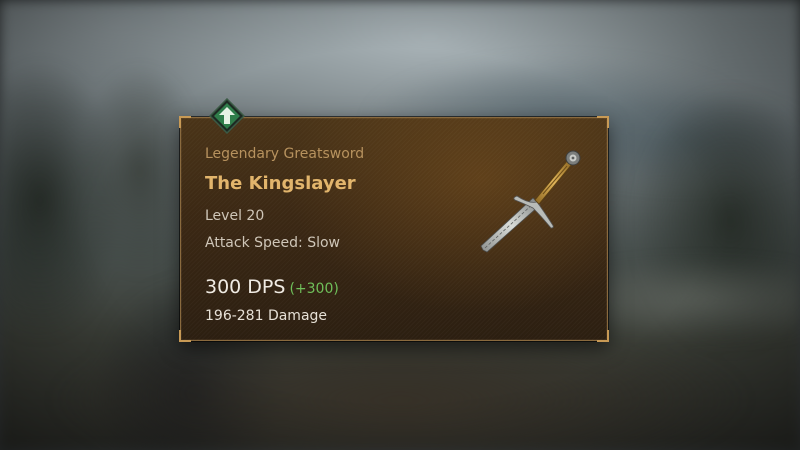 The image size is (800, 450). I want to click on dps-comparison: (+300), so click(314, 289).